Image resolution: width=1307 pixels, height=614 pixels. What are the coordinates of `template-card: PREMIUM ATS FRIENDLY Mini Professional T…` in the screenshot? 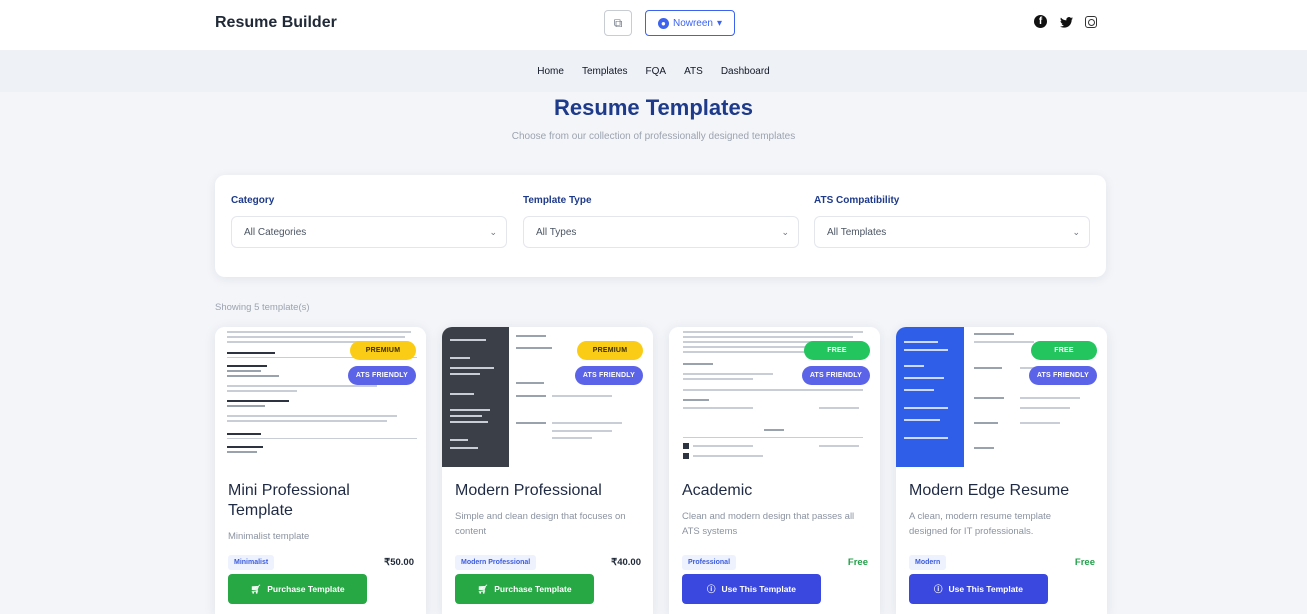 It's located at (320, 470).